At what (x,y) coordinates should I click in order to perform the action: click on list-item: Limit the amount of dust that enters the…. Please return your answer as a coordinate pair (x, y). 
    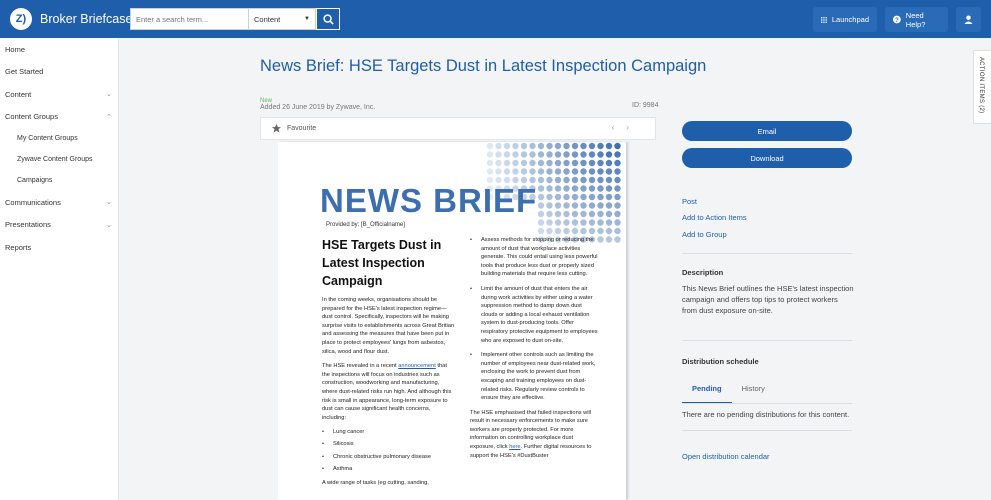
    Looking at the image, I should click on (534, 315).